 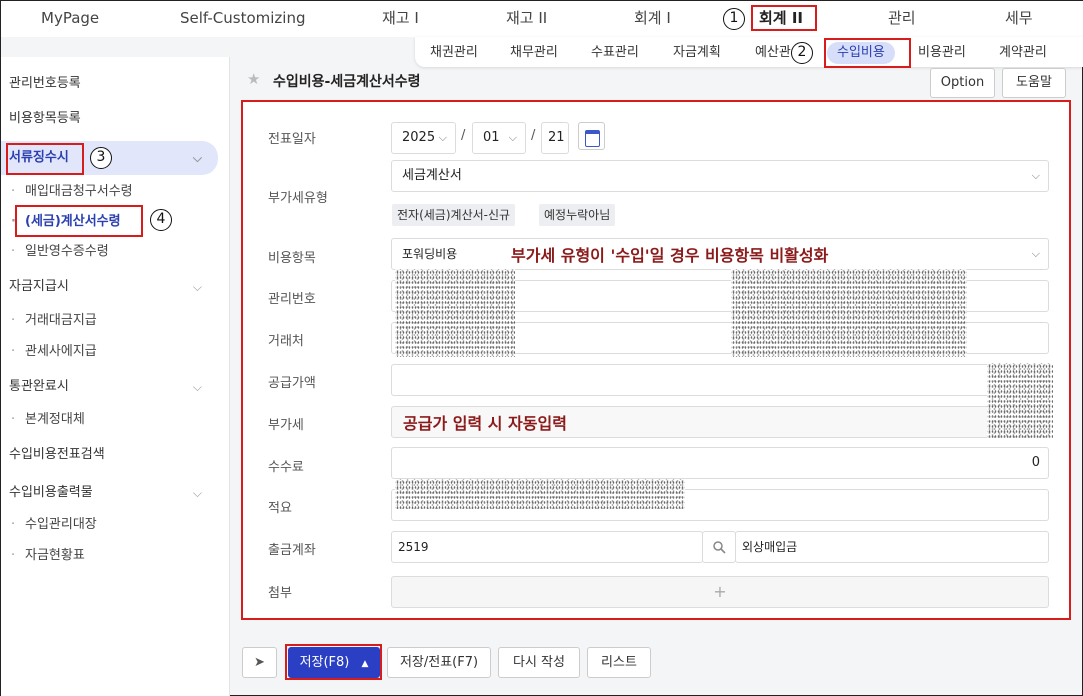 What do you see at coordinates (161, 220) in the screenshot?
I see `annotation-marker-4: 4` at bounding box center [161, 220].